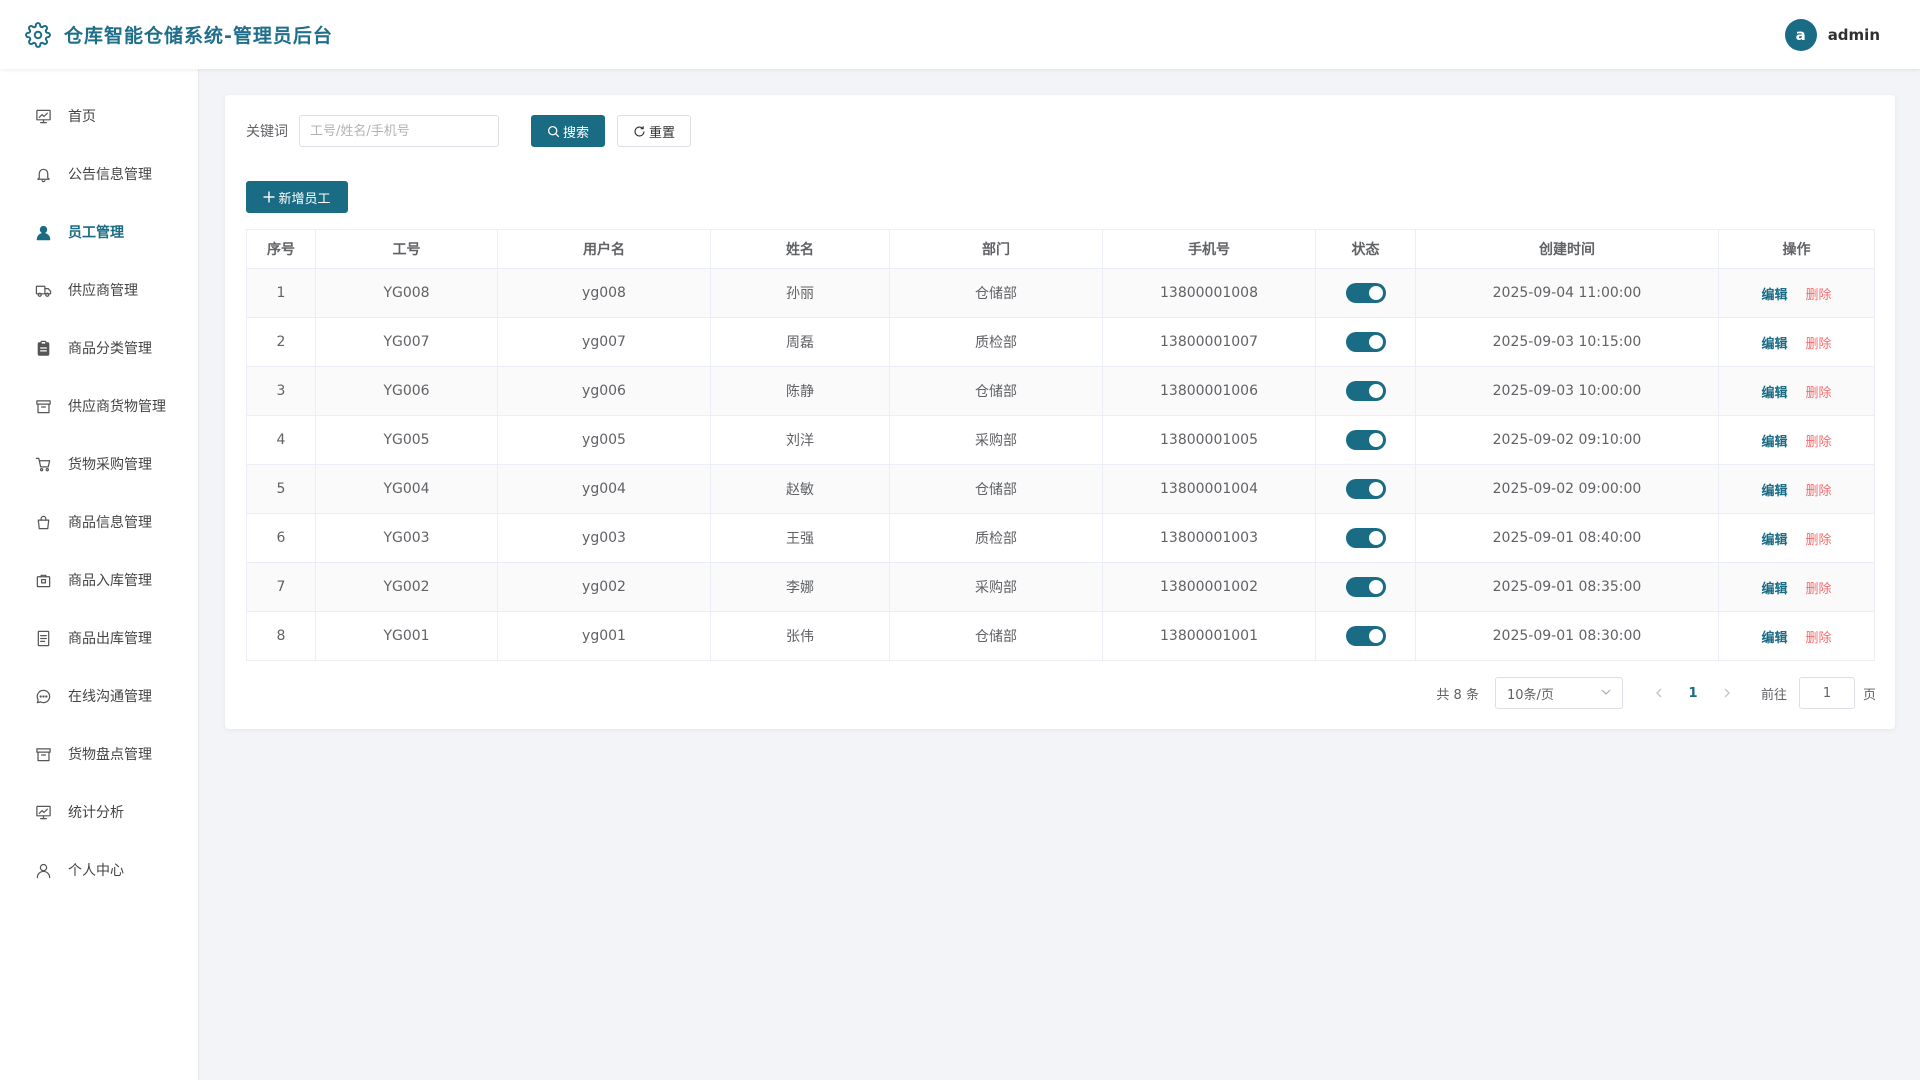  What do you see at coordinates (1209, 293) in the screenshot?
I see `cell-phone: 13800001008` at bounding box center [1209, 293].